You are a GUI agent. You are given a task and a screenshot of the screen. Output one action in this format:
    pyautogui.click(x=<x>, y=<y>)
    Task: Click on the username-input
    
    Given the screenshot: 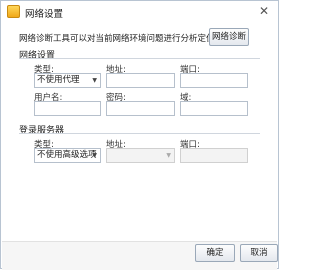 What is the action you would take?
    pyautogui.click(x=67, y=108)
    